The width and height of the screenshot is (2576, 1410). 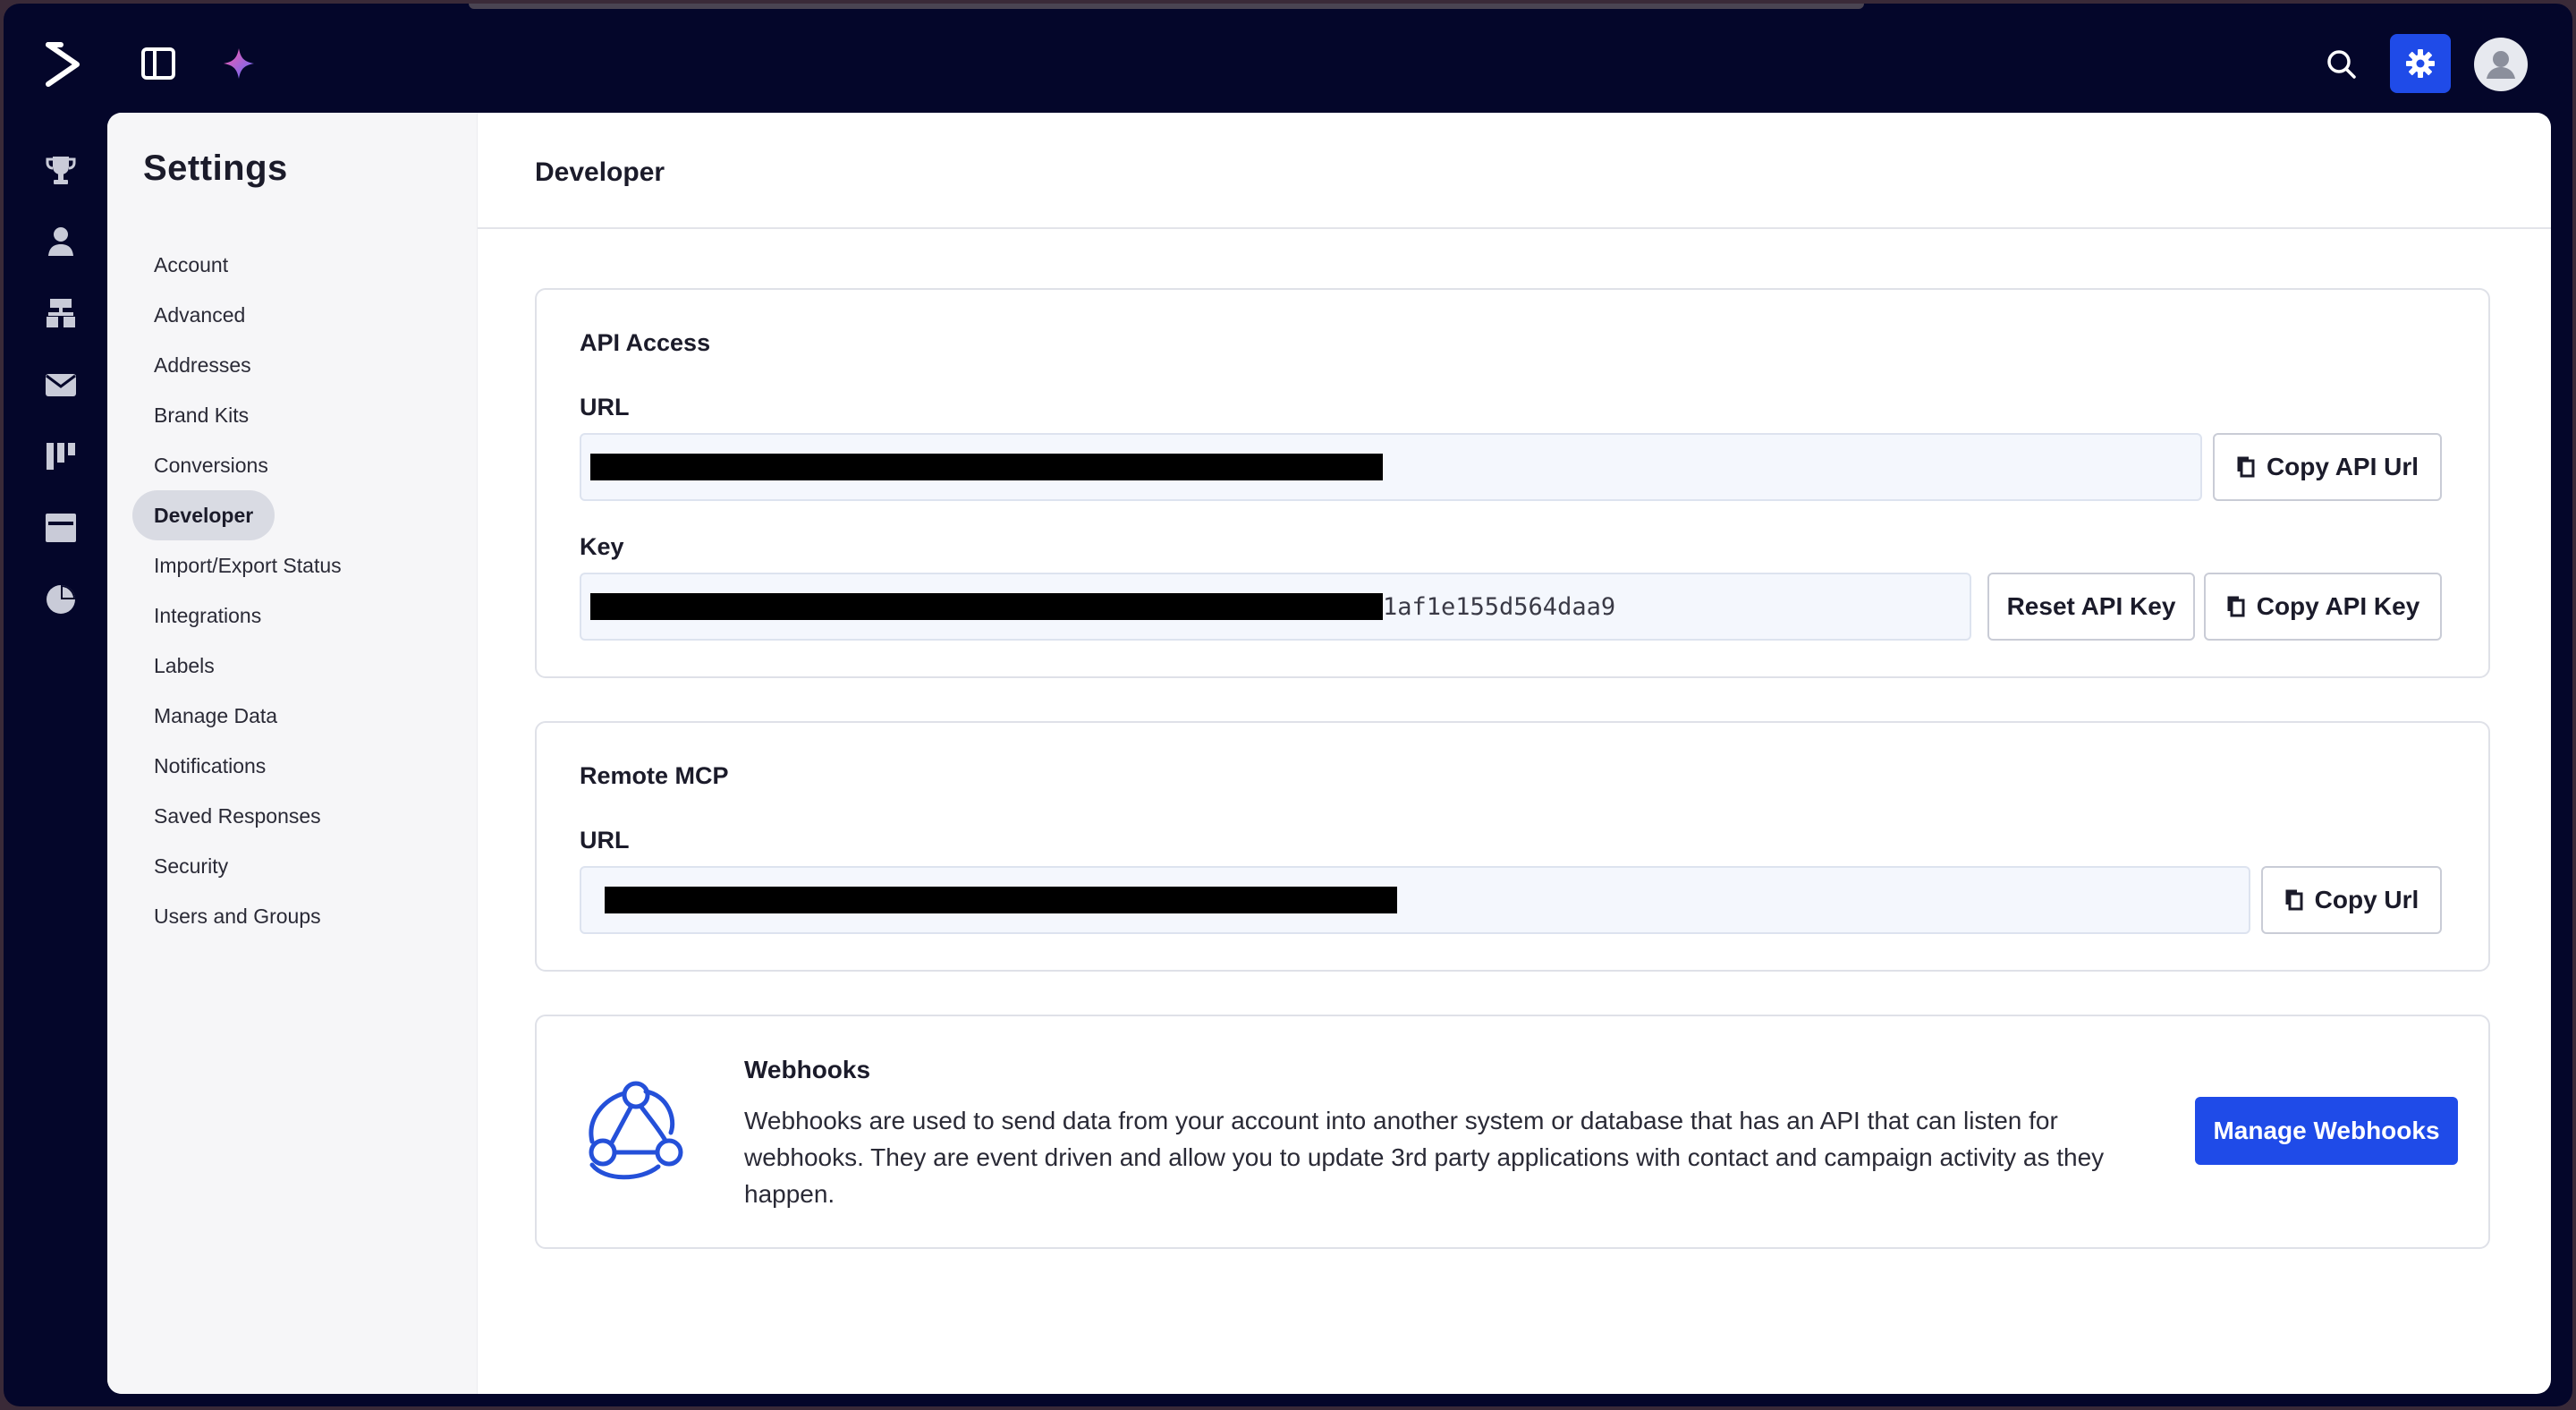 I want to click on webhooks-title: Webhooks, so click(x=807, y=1070).